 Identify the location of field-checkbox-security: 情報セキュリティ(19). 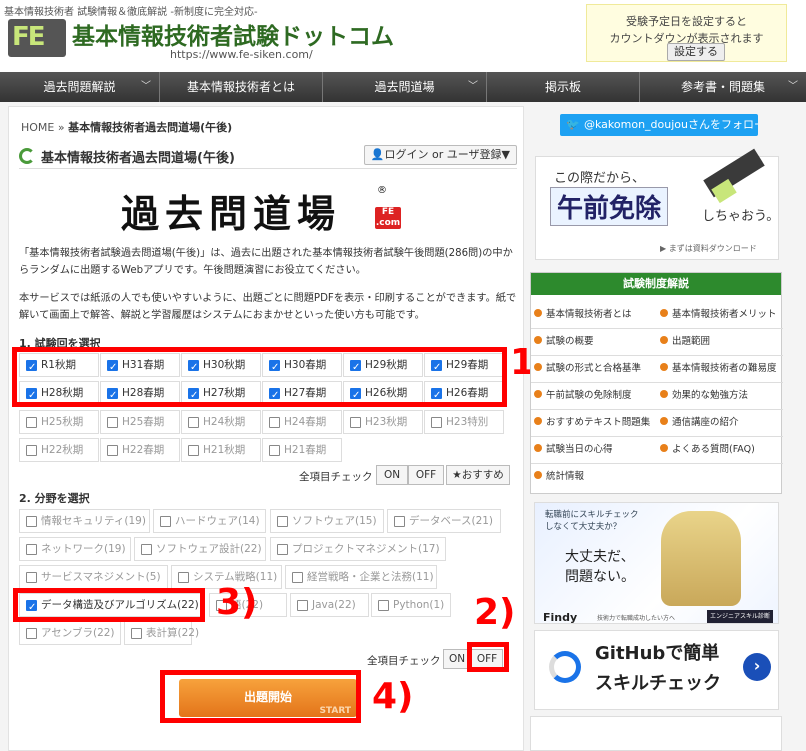
(84, 521).